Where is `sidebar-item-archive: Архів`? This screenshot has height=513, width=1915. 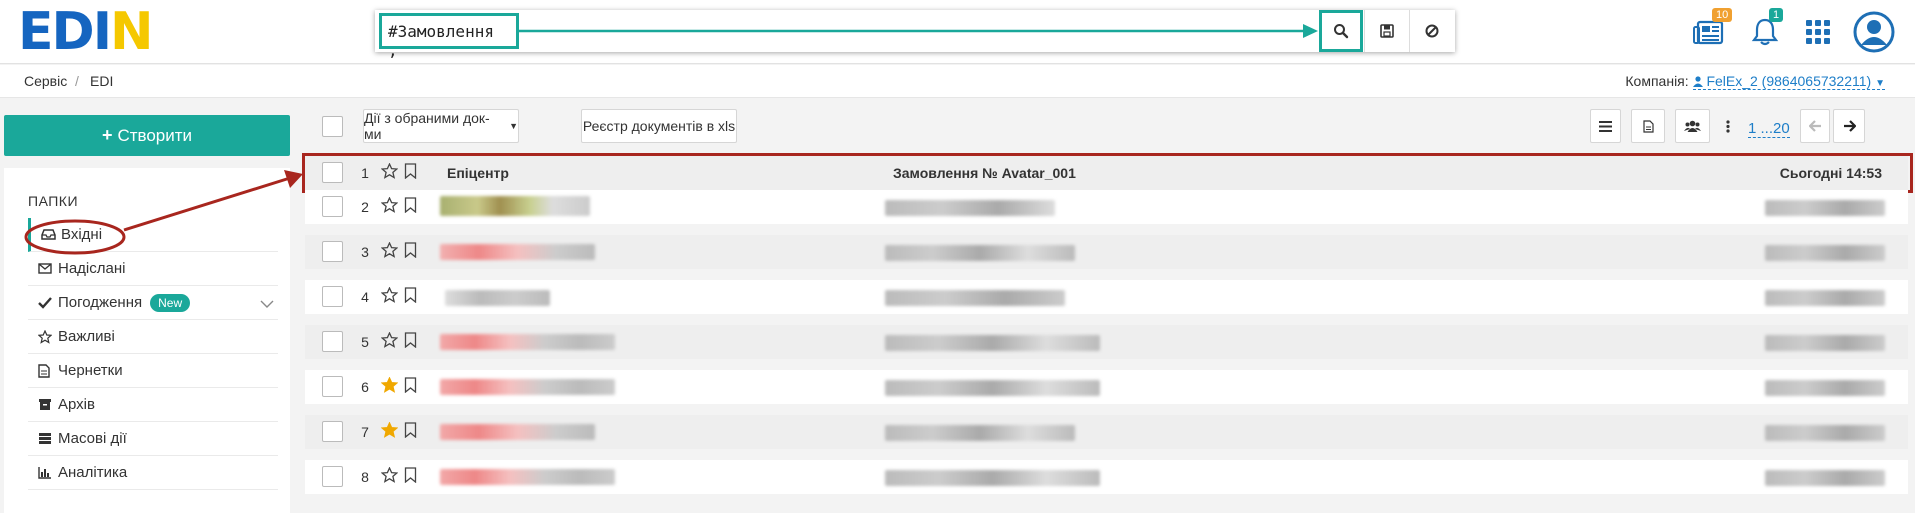 sidebar-item-archive: Архів is located at coordinates (153, 405).